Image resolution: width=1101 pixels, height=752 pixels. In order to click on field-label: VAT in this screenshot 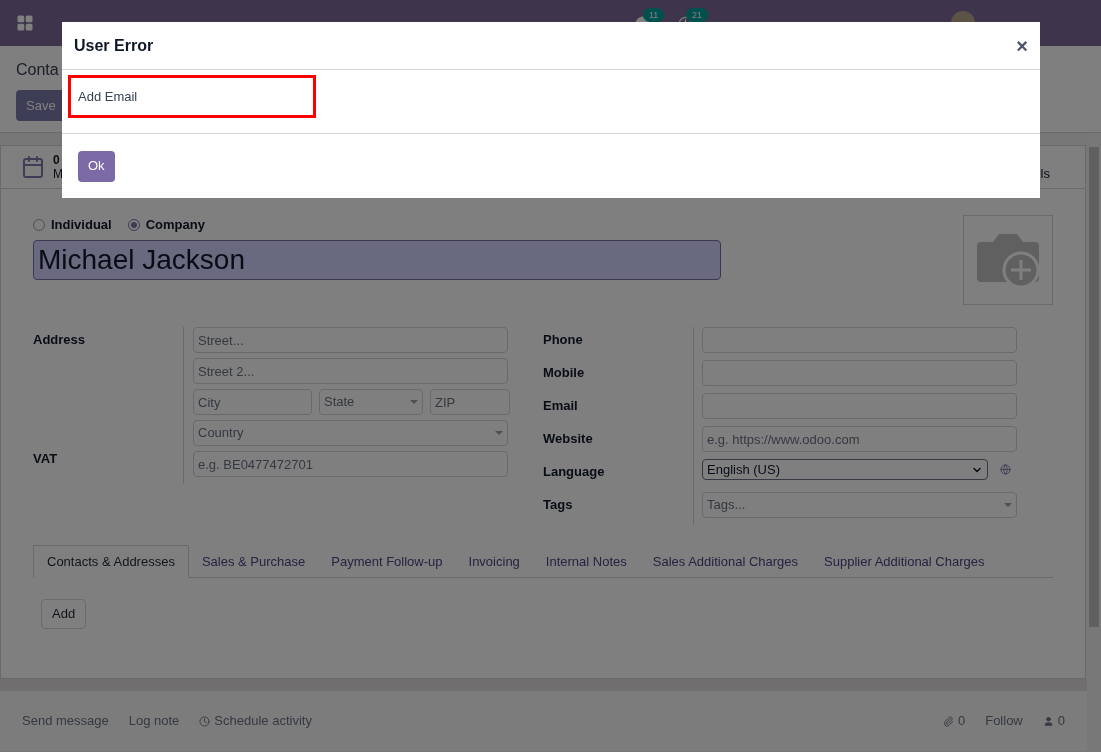, I will do `click(46, 459)`.